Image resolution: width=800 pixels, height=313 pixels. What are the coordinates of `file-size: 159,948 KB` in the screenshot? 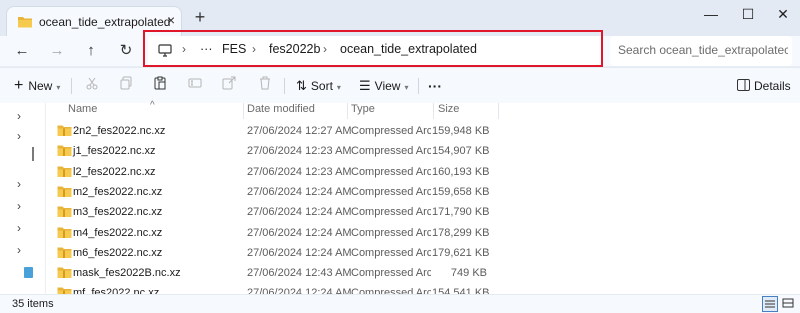 It's located at (461, 131).